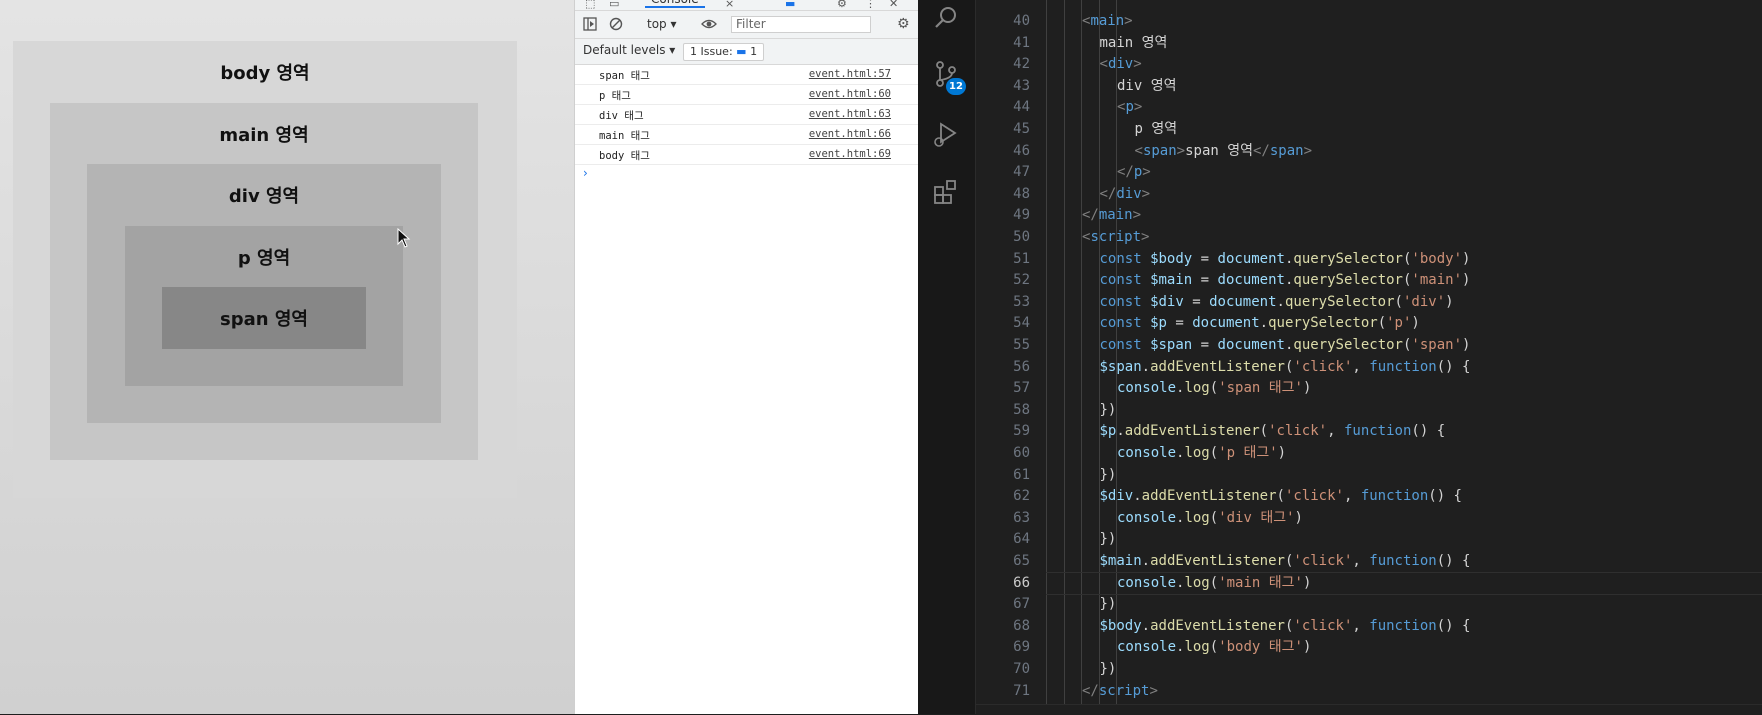  I want to click on code-line: 45 p 영역, so click(1369, 130).